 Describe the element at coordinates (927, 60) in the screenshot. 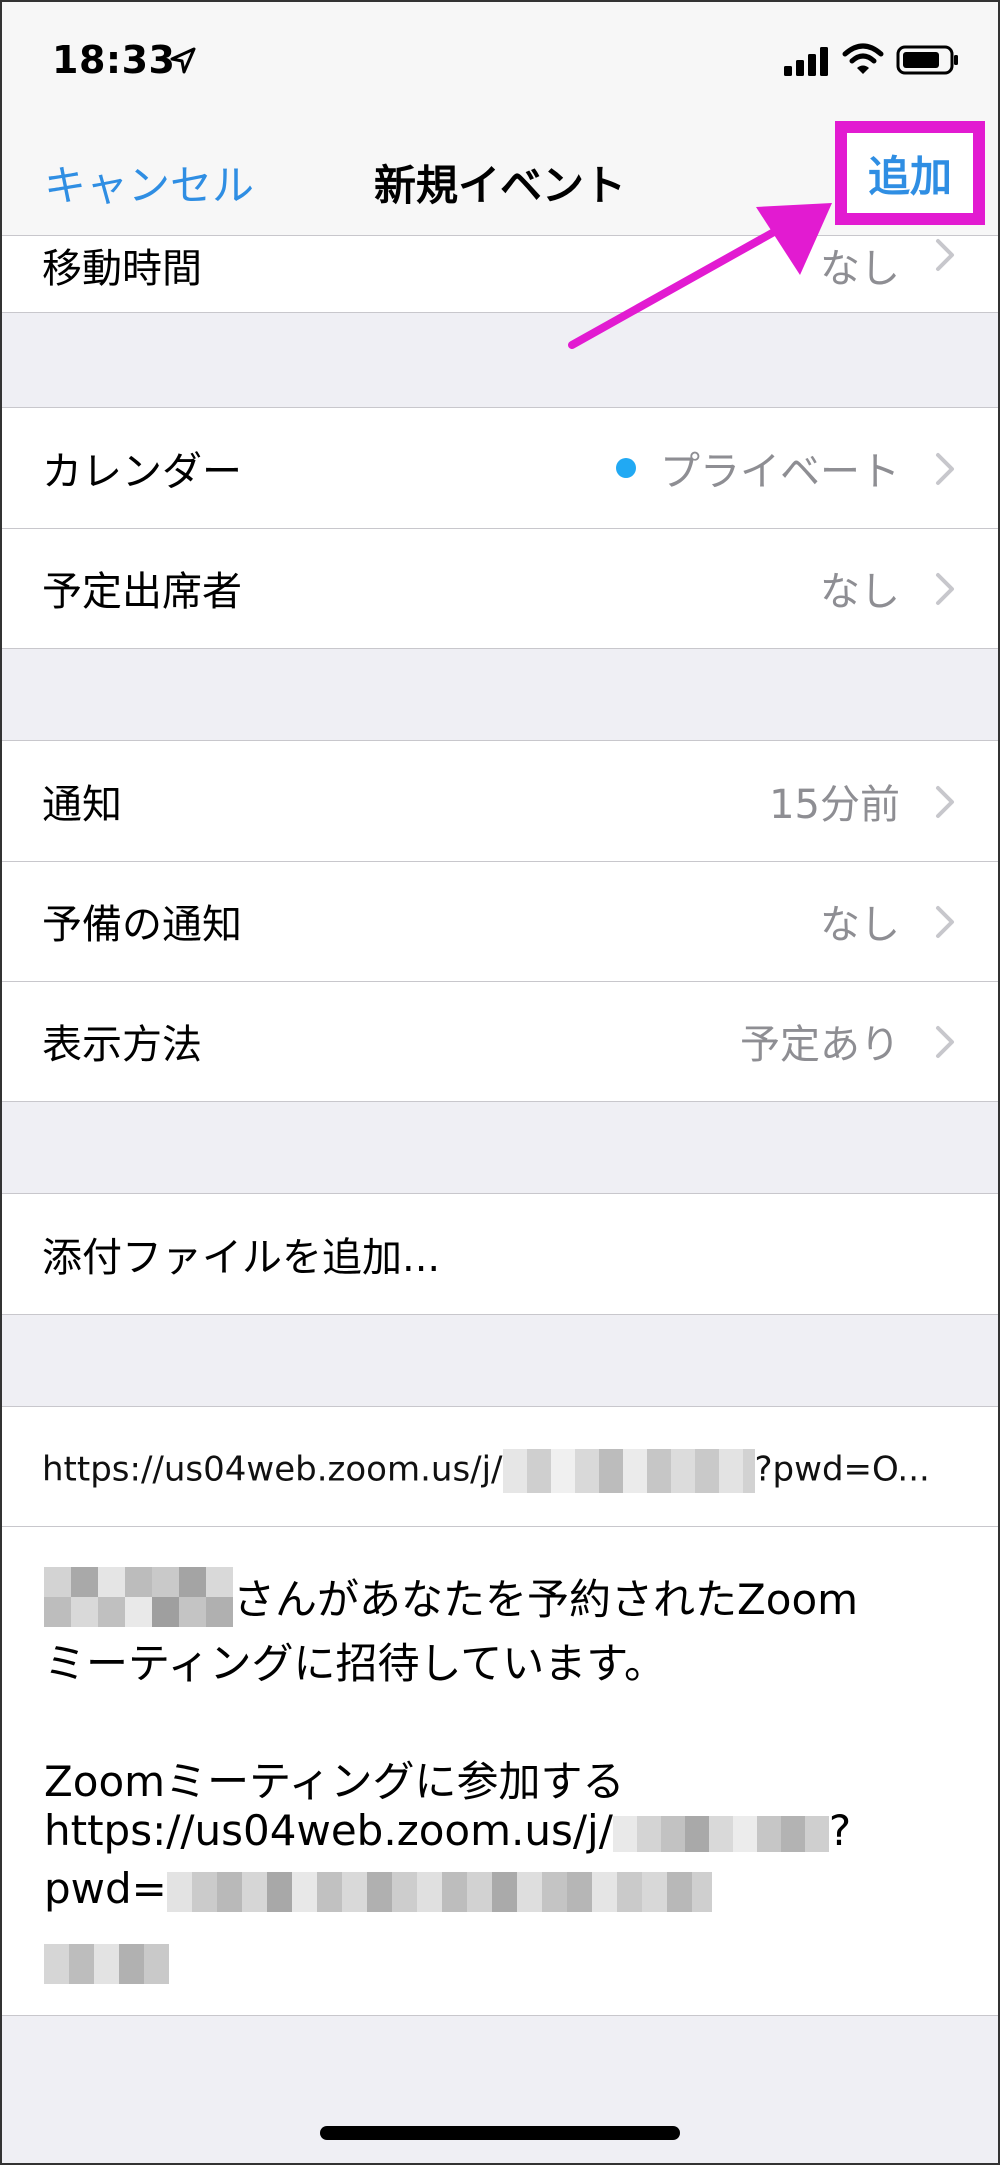

I see `battery-icon` at that location.